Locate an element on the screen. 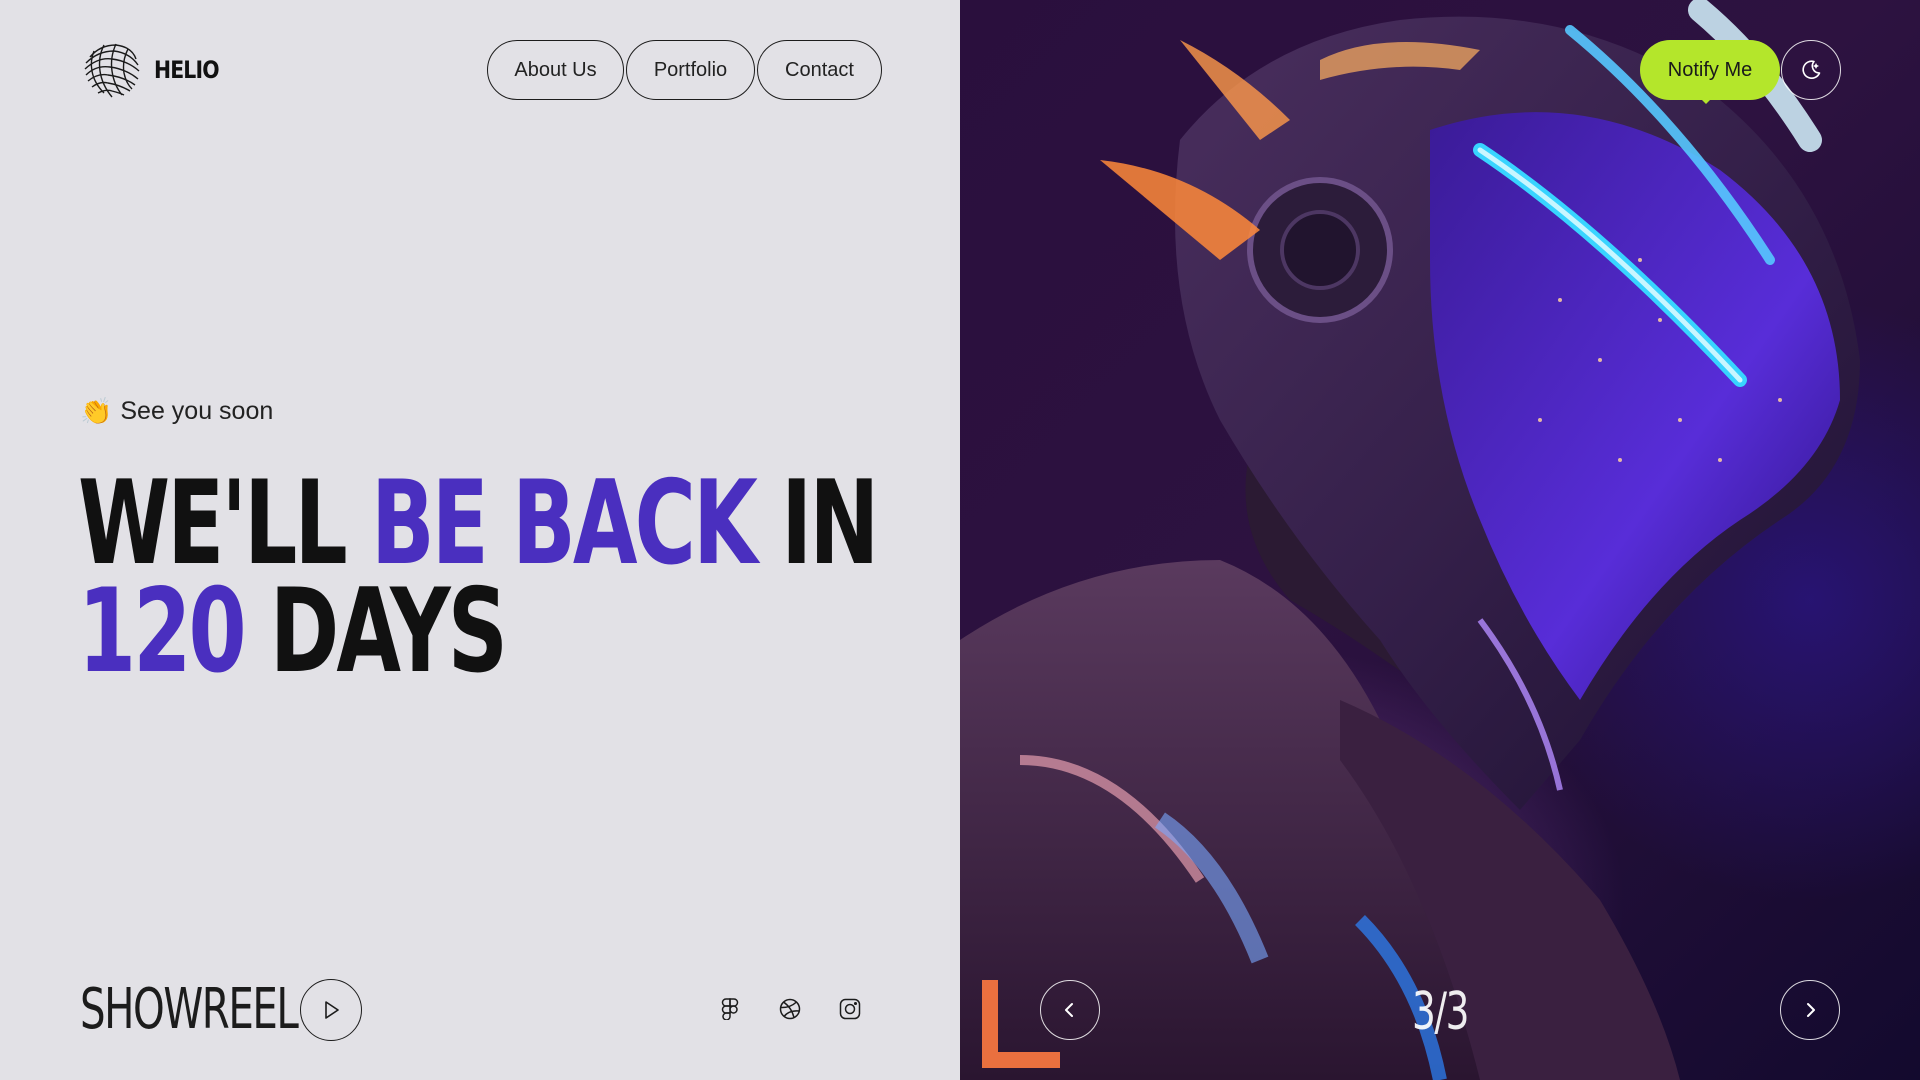 Image resolution: width=1920 pixels, height=1080 pixels. play-icon is located at coordinates (332, 1009).